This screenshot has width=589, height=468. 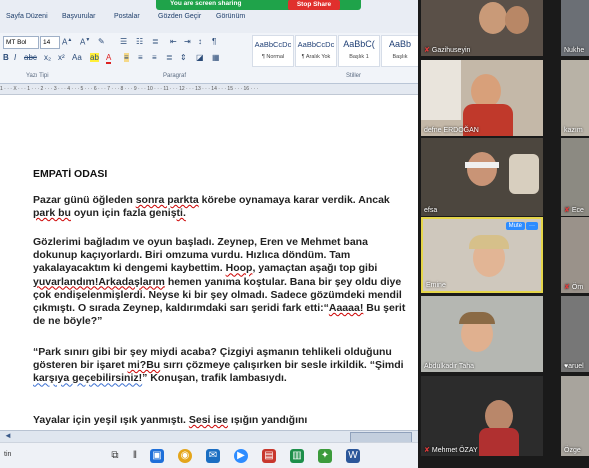 What do you see at coordinates (515, 226) in the screenshot?
I see `mute-button: Mute` at bounding box center [515, 226].